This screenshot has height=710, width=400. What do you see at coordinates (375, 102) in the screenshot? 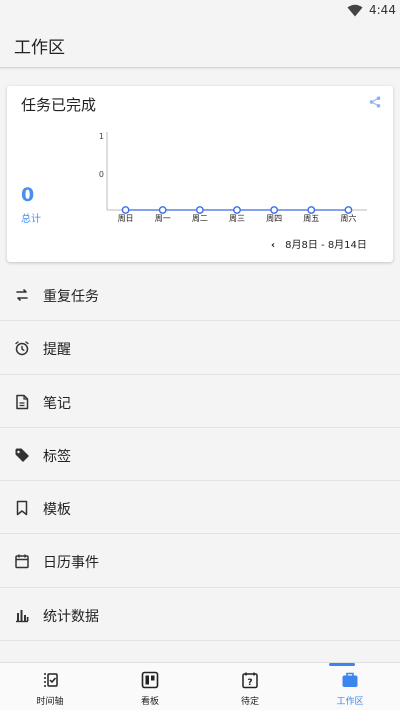
I see `share-icon` at bounding box center [375, 102].